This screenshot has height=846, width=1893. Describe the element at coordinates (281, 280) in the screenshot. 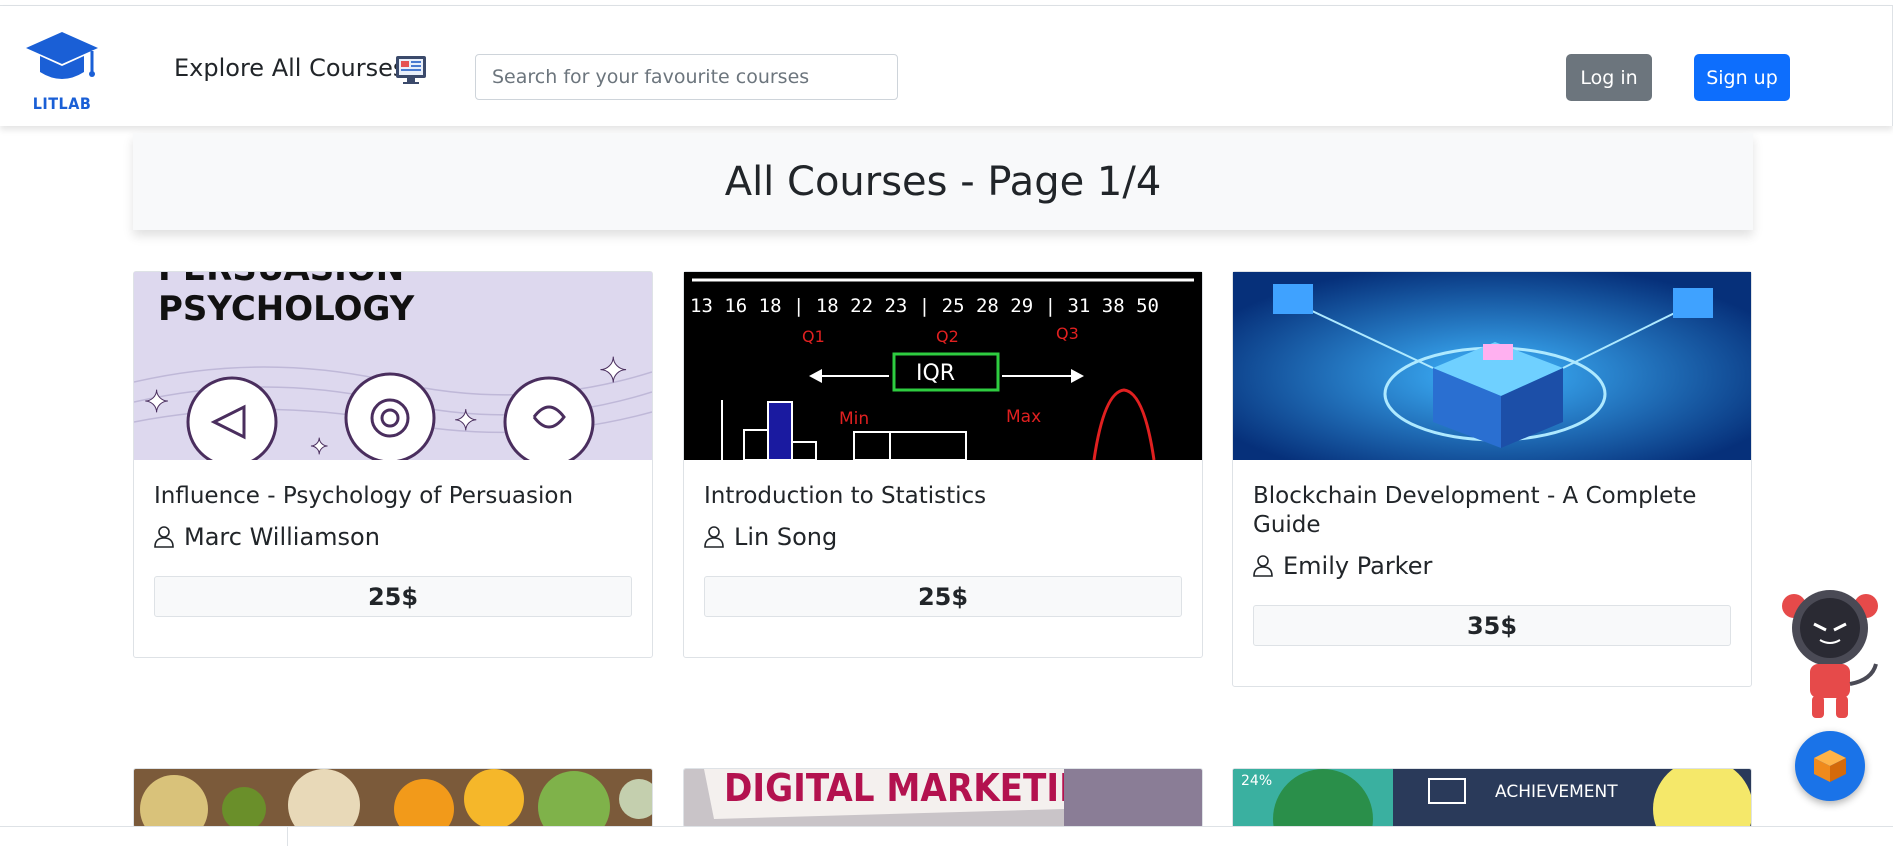

I see `image-text-persuasion: PERSUASION` at that location.